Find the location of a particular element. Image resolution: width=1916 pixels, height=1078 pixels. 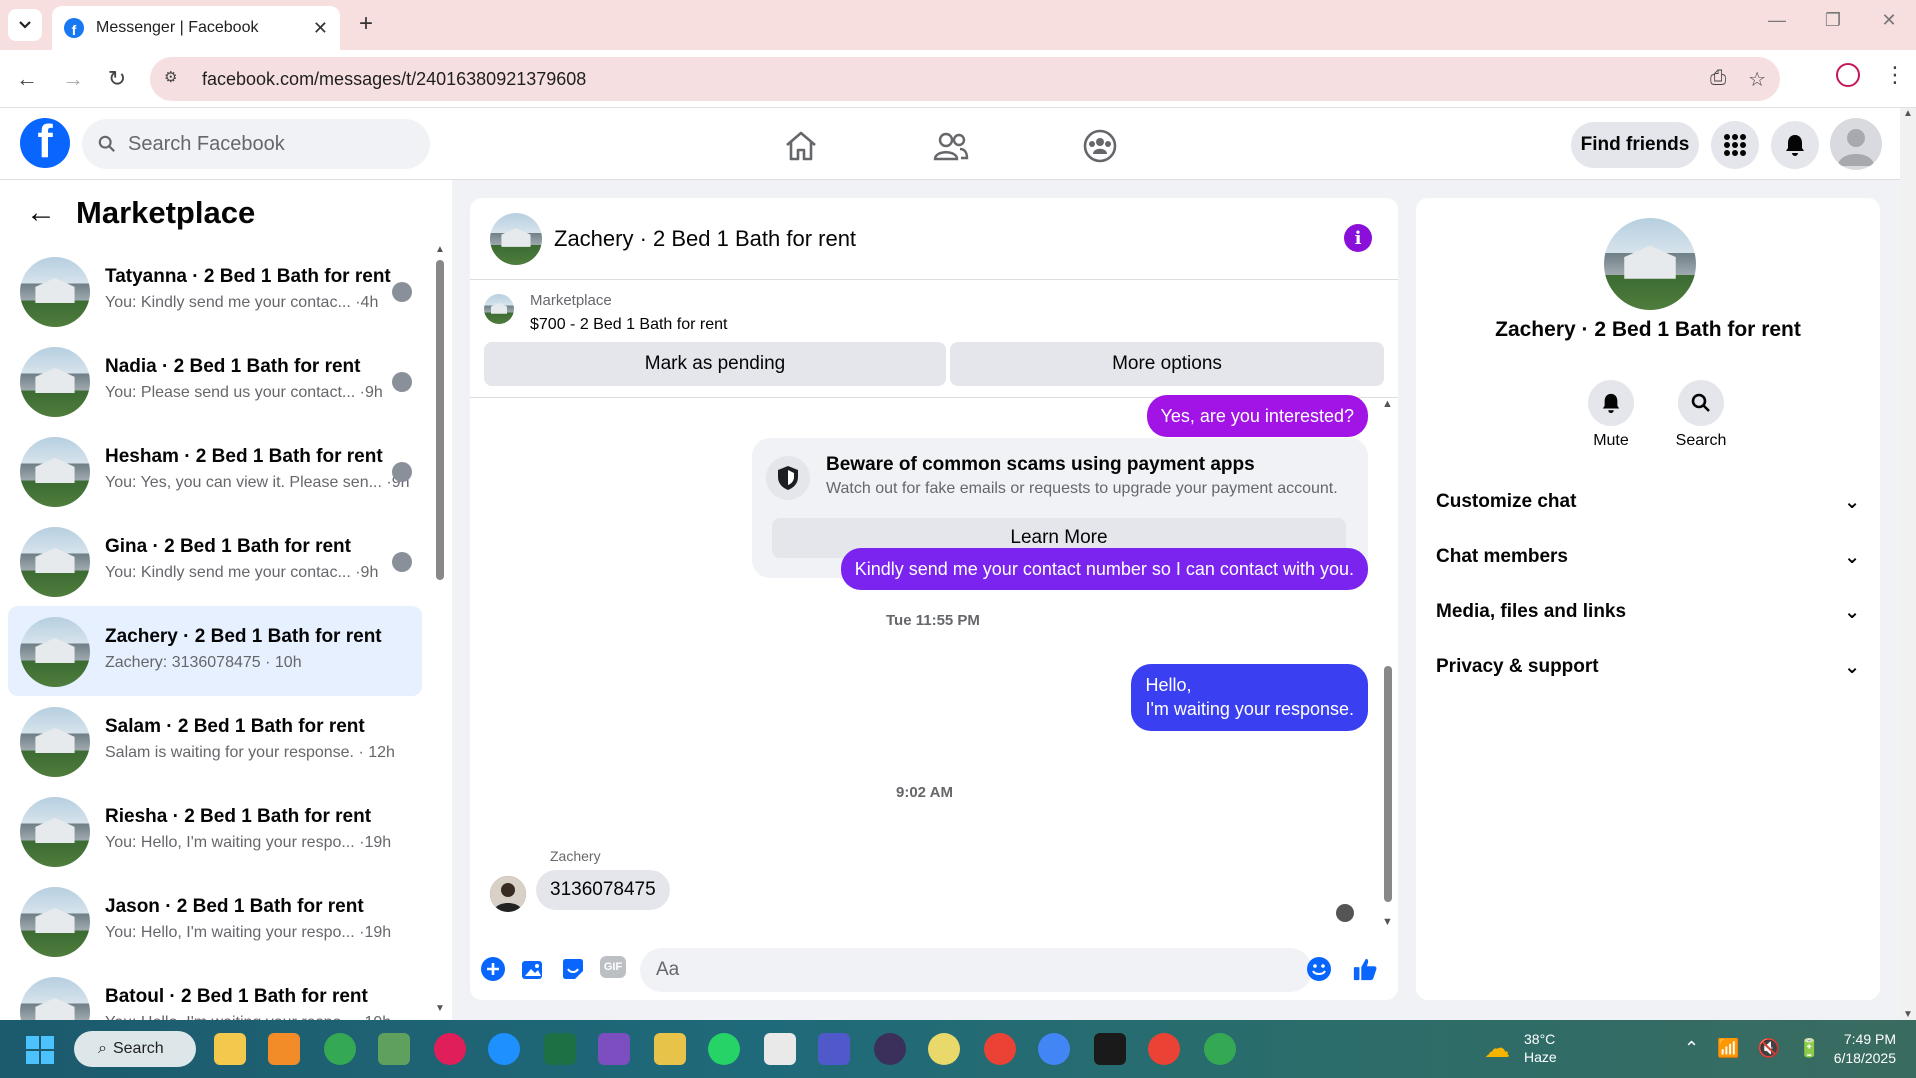

media-files-links-row: Media, files and links ⌄ is located at coordinates (1648, 612).